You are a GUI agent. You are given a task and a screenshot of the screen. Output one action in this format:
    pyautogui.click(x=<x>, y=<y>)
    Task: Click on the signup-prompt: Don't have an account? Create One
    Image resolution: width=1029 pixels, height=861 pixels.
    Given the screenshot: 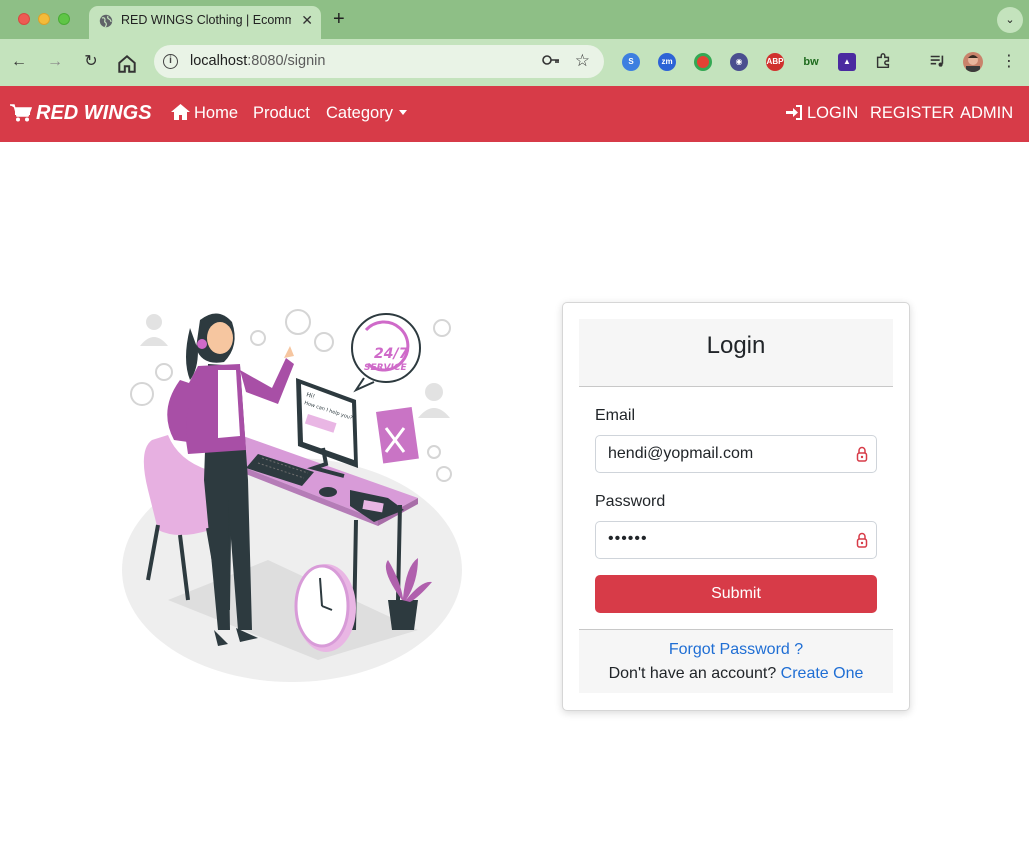 What is the action you would take?
    pyautogui.click(x=736, y=674)
    